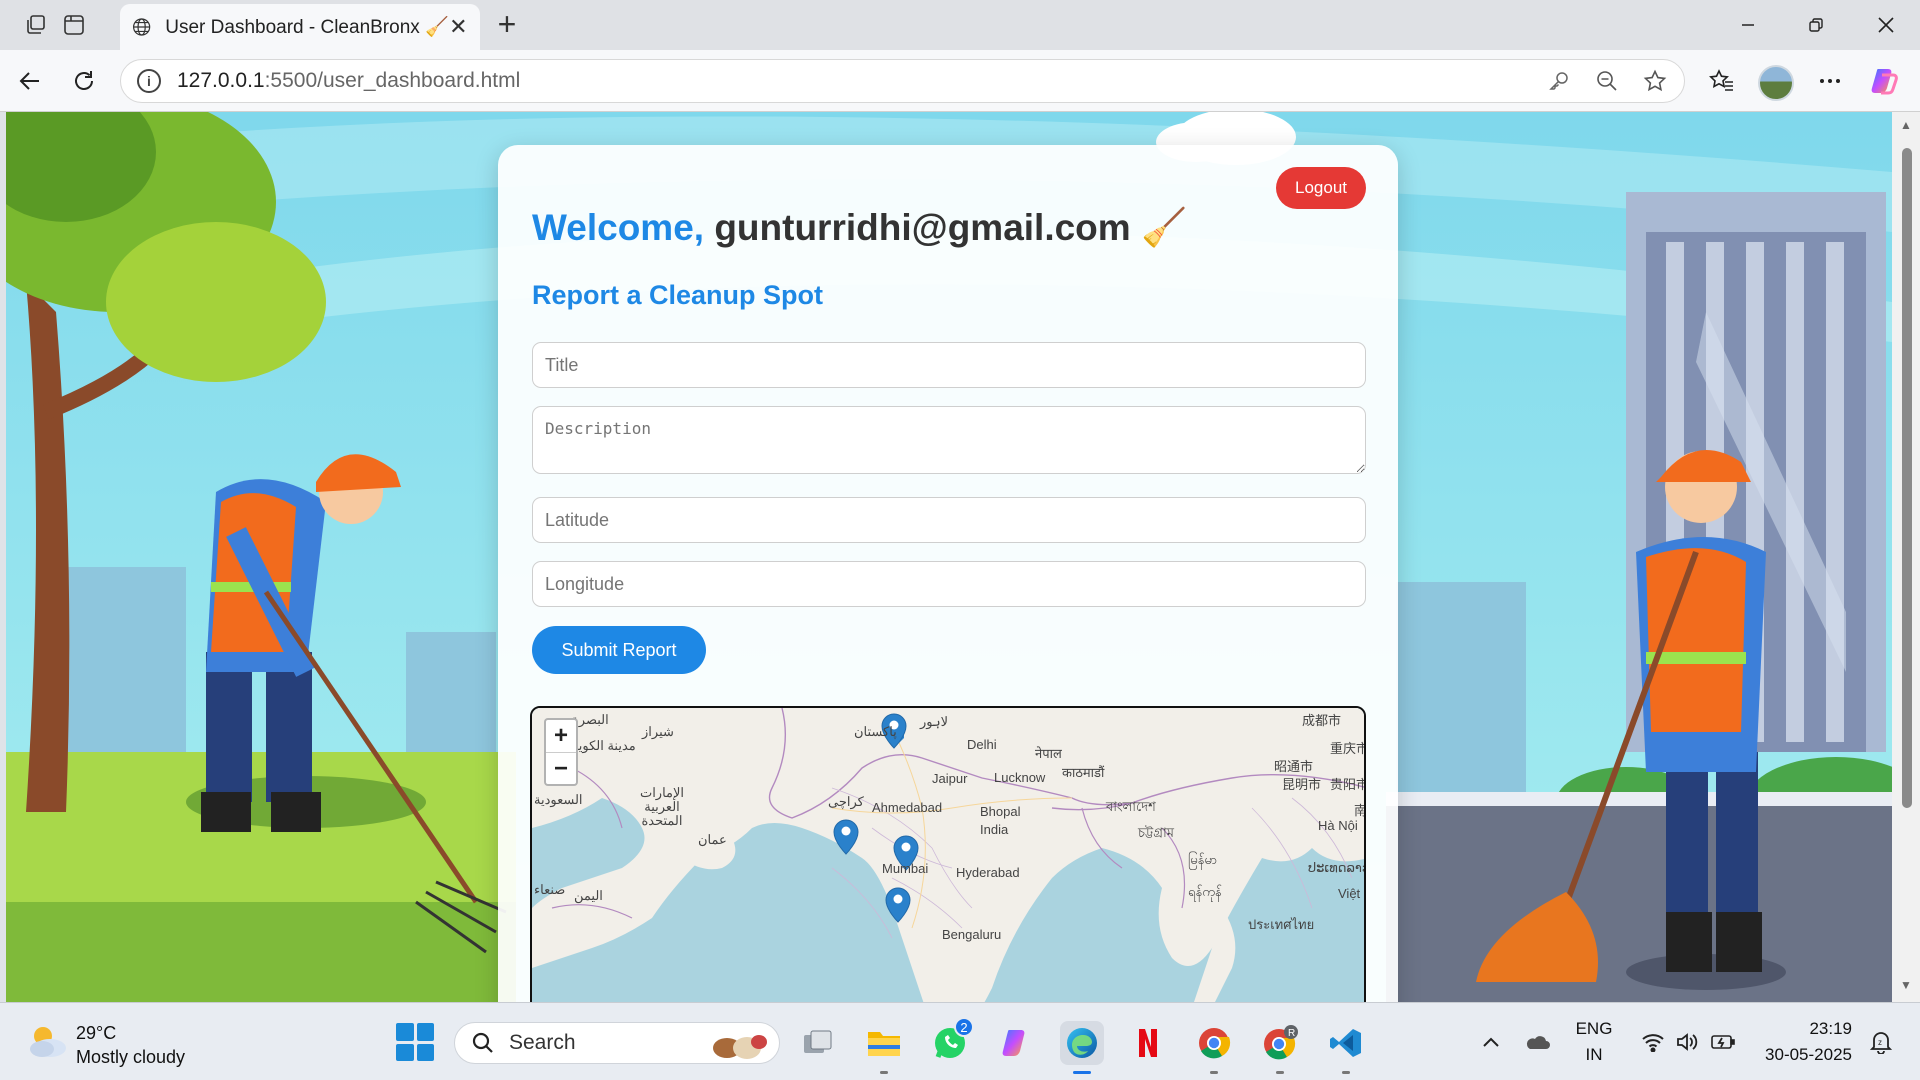 The height and width of the screenshot is (1080, 1920). Describe the element at coordinates (949, 365) in the screenshot. I see `title-input` at that location.